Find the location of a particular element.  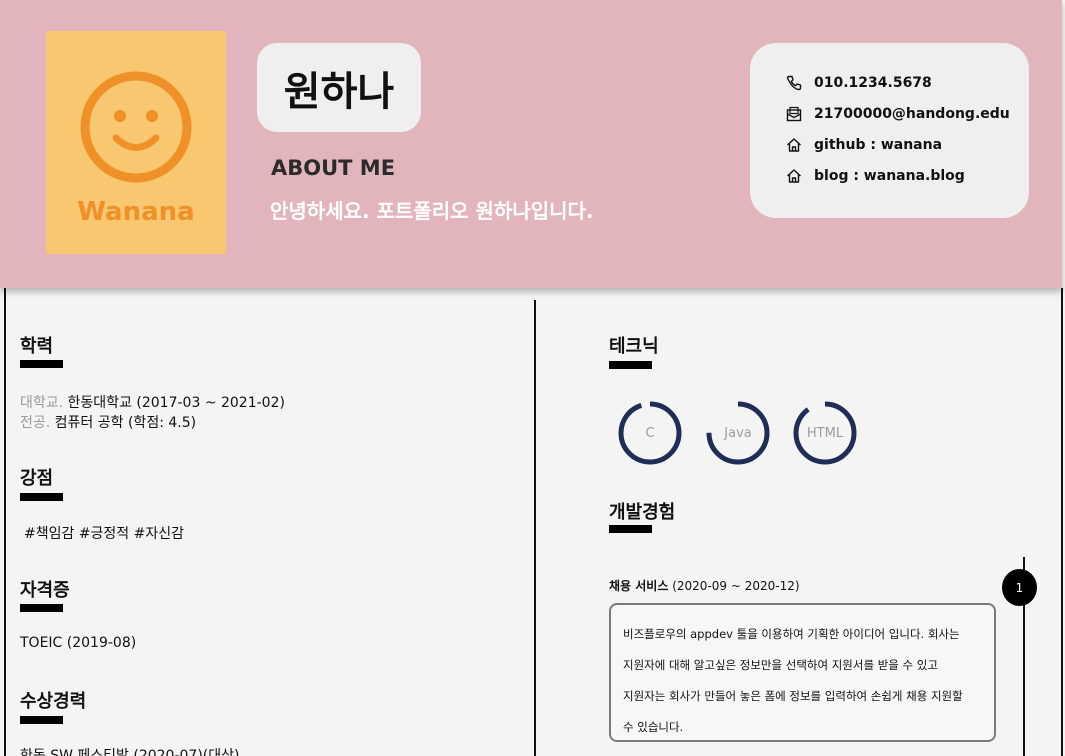

certificates-text: TOEIC (2019-08) is located at coordinates (78, 643).